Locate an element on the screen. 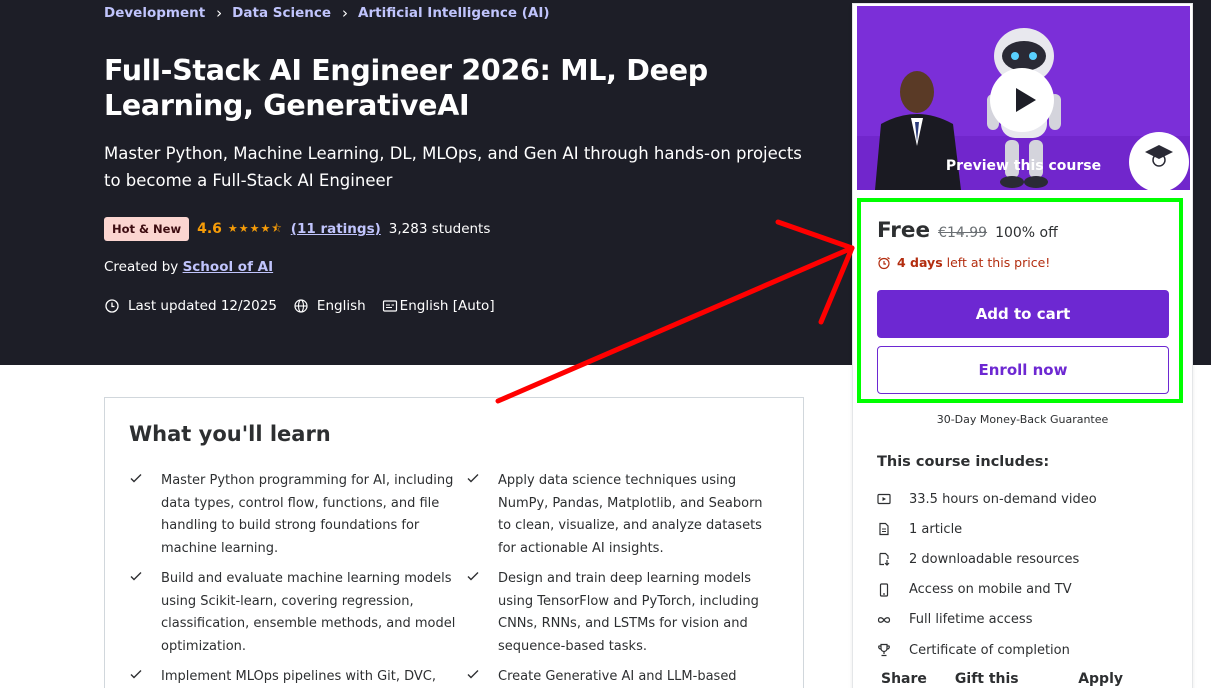 The height and width of the screenshot is (688, 1211). article-icon is located at coordinates (893, 529).